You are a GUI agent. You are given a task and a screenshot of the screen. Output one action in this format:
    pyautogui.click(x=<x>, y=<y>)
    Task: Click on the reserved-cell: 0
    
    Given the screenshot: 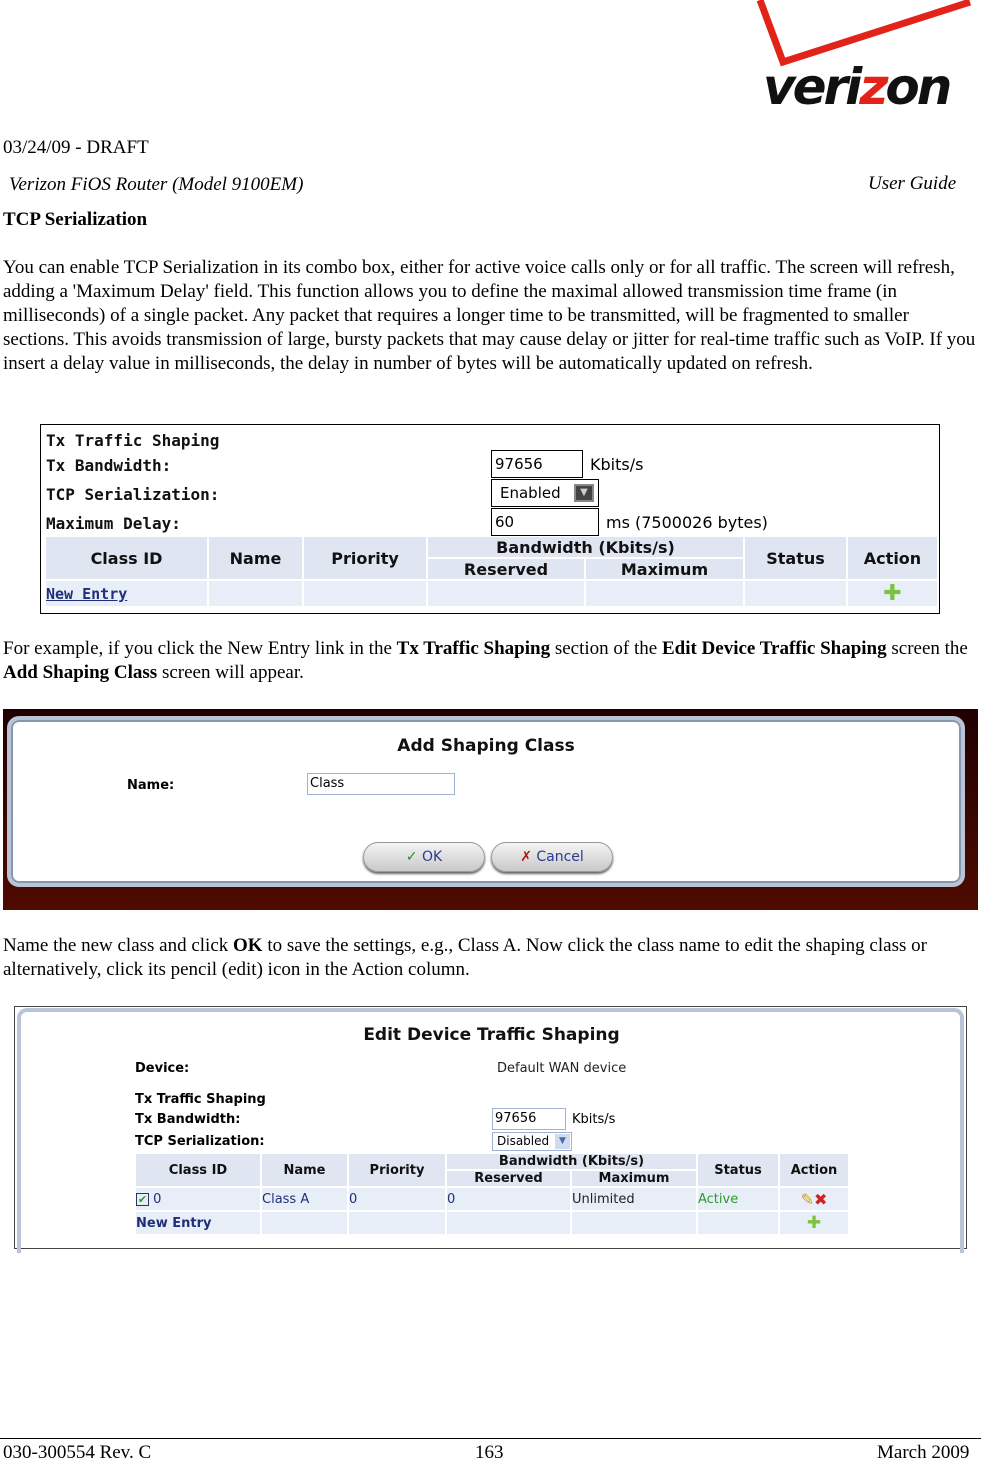 What is the action you would take?
    pyautogui.click(x=508, y=1199)
    